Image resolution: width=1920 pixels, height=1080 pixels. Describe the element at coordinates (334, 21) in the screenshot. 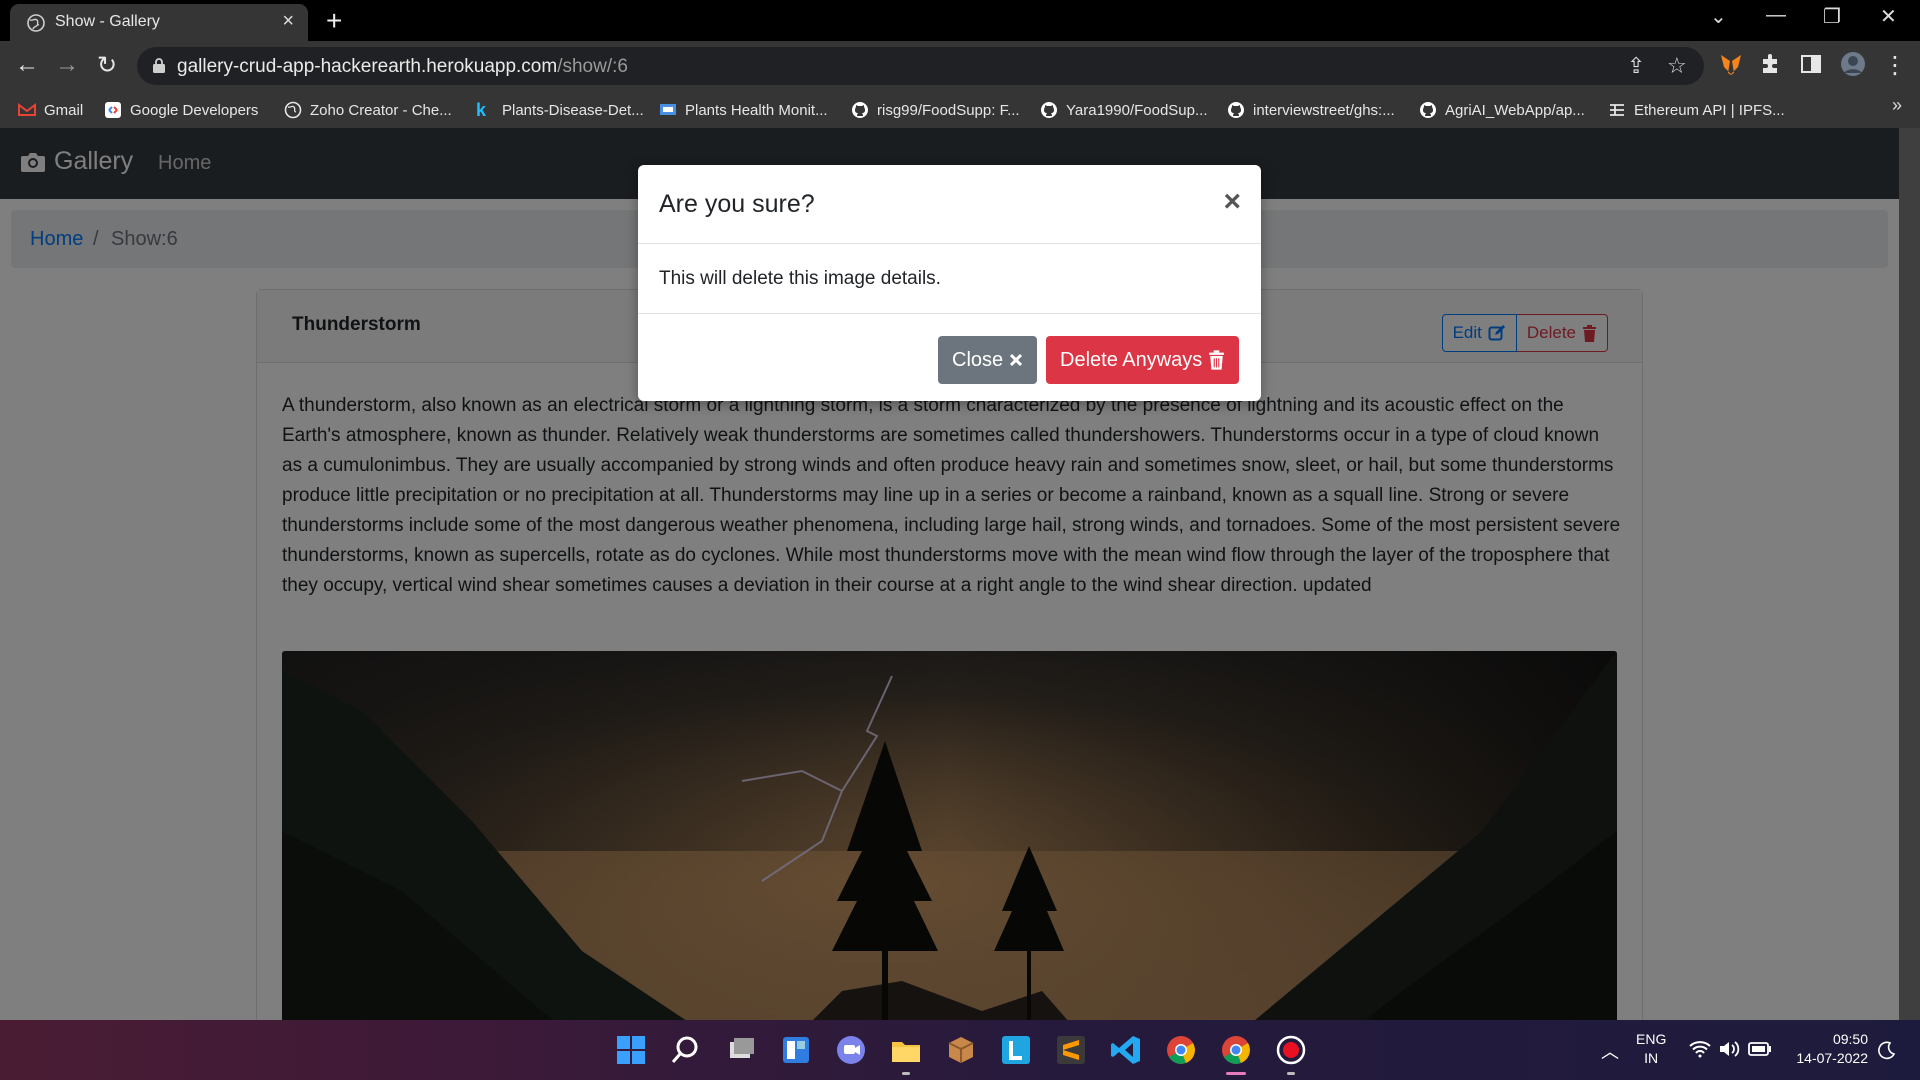

I see `new-tab-button: +` at that location.